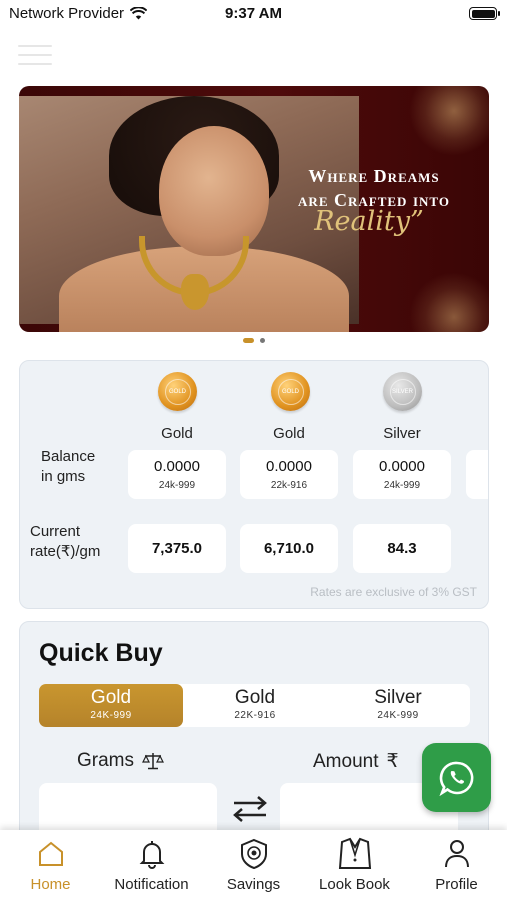 The height and width of the screenshot is (900, 507). I want to click on nav-label: Savings, so click(253, 884).